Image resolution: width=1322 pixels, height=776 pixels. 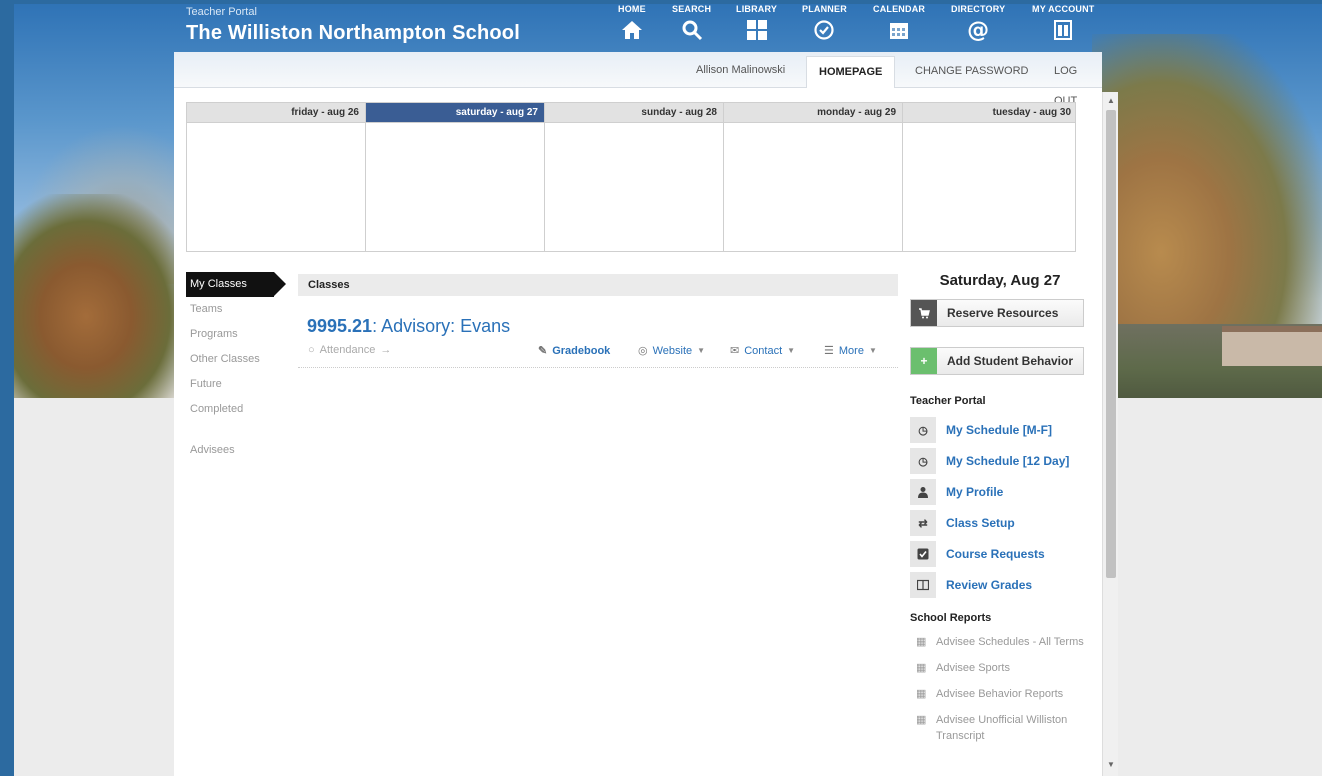 I want to click on page-scrollbar: ▲ ▼, so click(x=1110, y=434).